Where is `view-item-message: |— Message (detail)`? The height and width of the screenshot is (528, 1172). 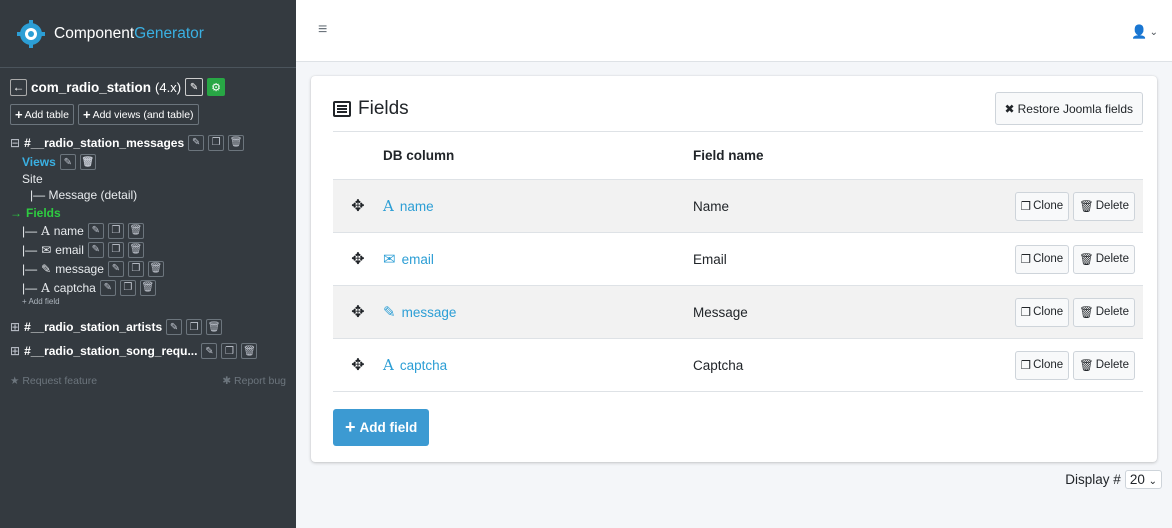 view-item-message: |— Message (detail) is located at coordinates (148, 196).